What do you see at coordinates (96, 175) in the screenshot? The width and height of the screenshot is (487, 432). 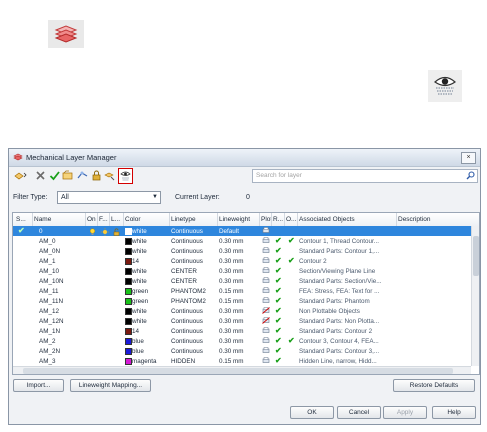 I see `lock-icon` at bounding box center [96, 175].